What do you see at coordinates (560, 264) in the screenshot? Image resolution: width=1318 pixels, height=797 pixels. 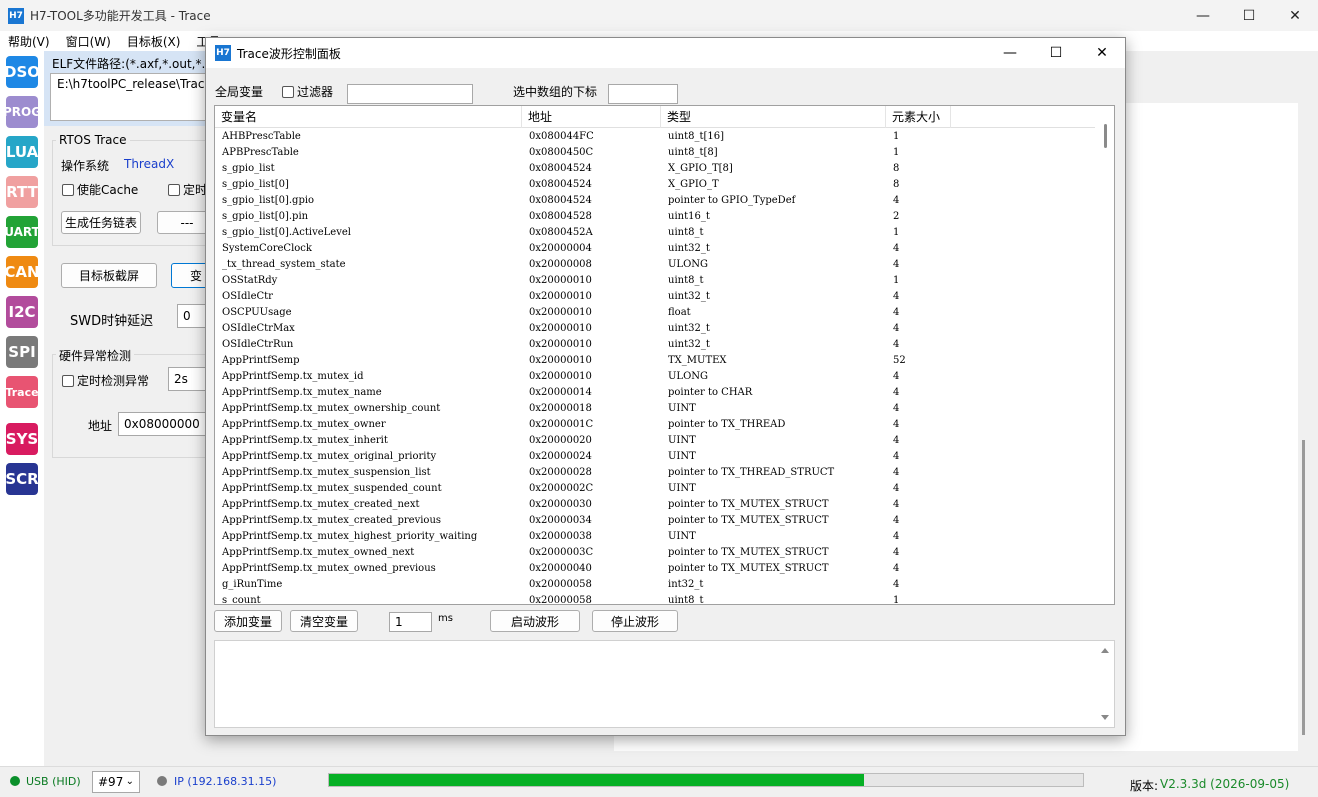 I see `var-address-cell: 0x20000008` at bounding box center [560, 264].